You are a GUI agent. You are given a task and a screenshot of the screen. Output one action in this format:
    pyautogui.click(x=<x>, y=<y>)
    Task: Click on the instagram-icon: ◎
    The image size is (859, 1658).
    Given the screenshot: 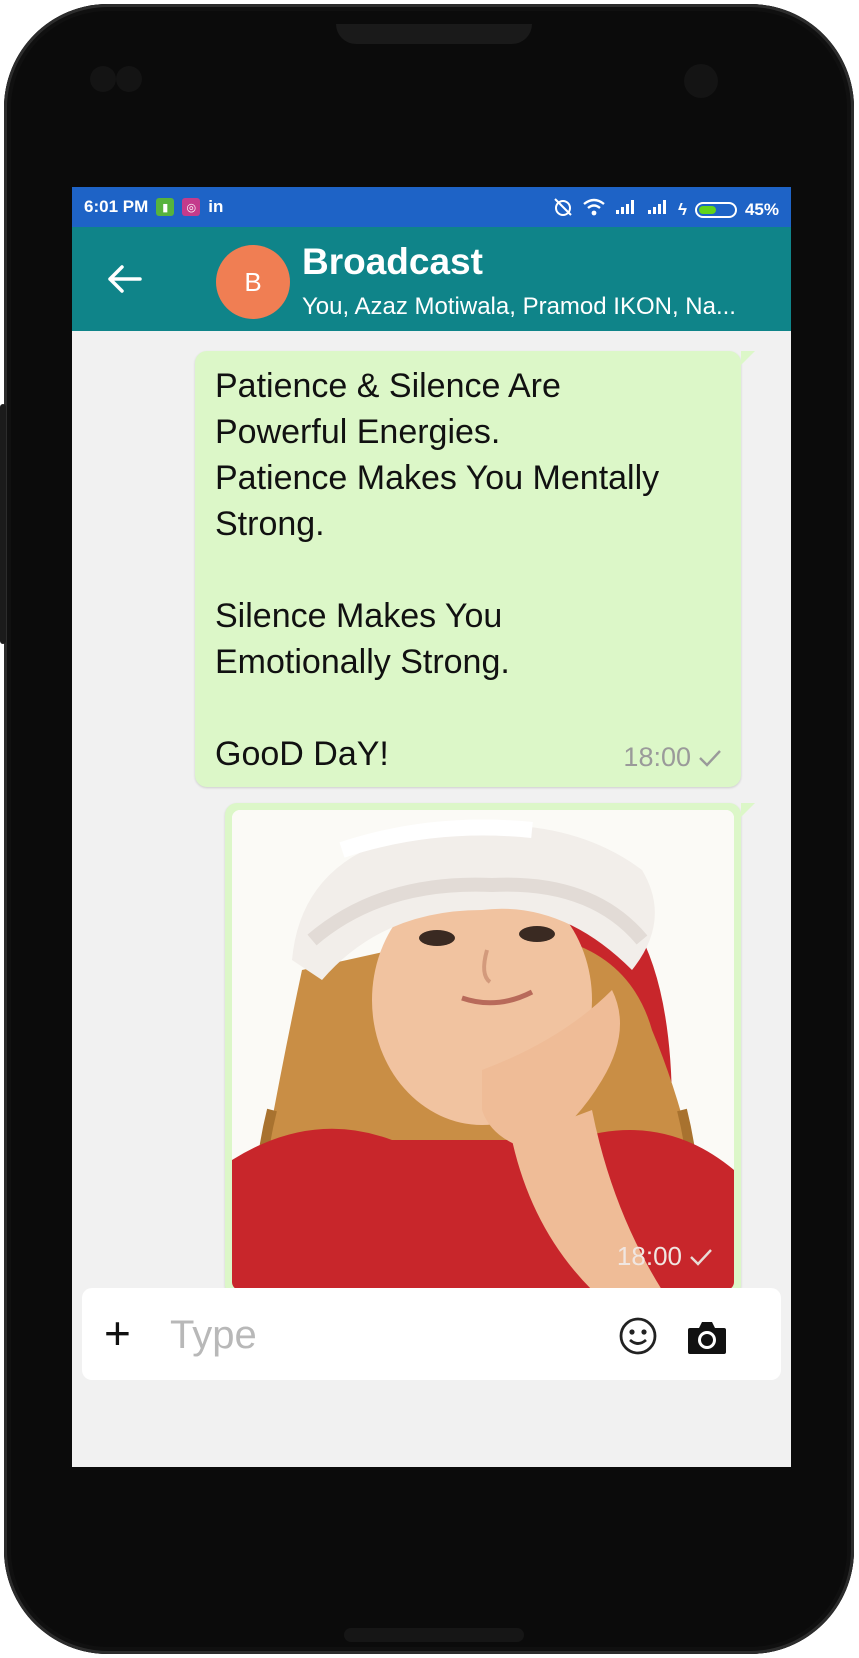 What is the action you would take?
    pyautogui.click(x=191, y=207)
    